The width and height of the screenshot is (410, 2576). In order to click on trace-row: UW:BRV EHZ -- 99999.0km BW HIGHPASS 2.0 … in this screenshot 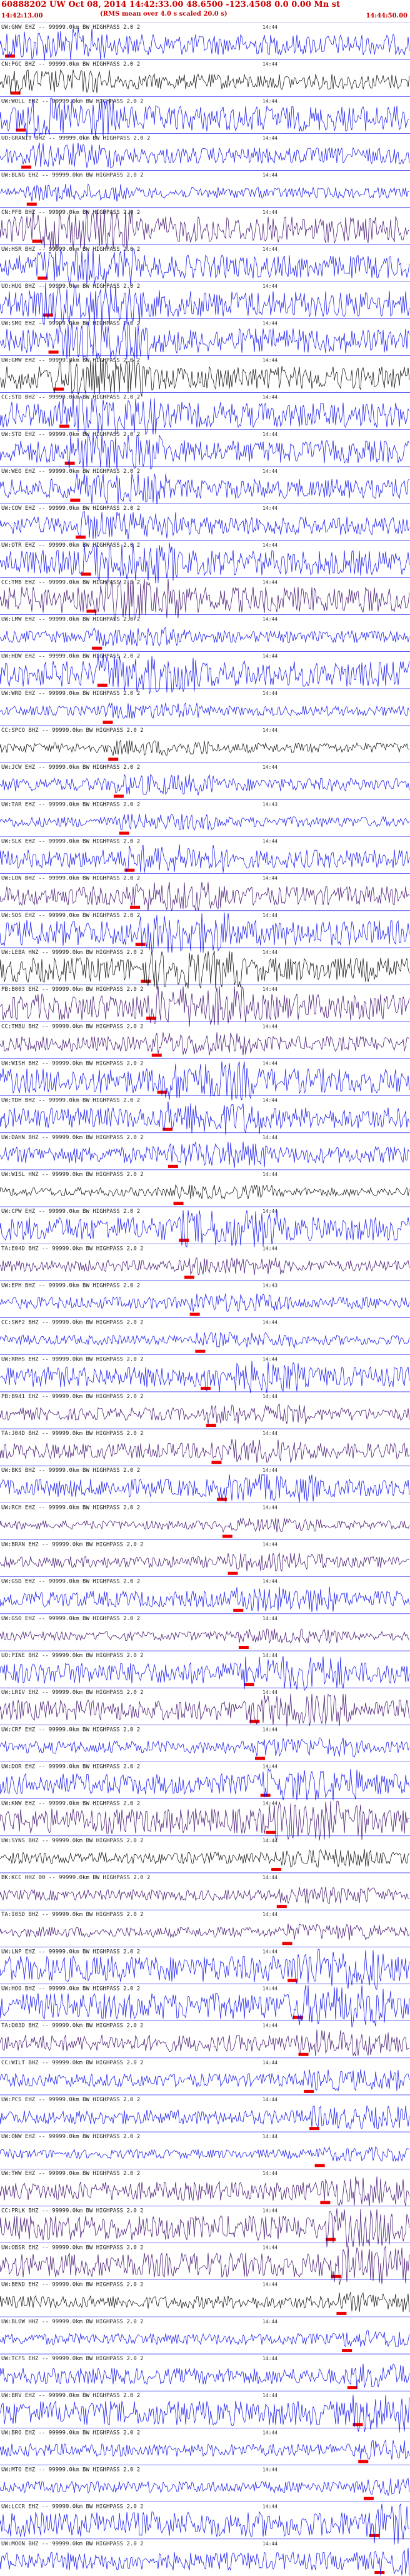, I will do `click(205, 2411)`.